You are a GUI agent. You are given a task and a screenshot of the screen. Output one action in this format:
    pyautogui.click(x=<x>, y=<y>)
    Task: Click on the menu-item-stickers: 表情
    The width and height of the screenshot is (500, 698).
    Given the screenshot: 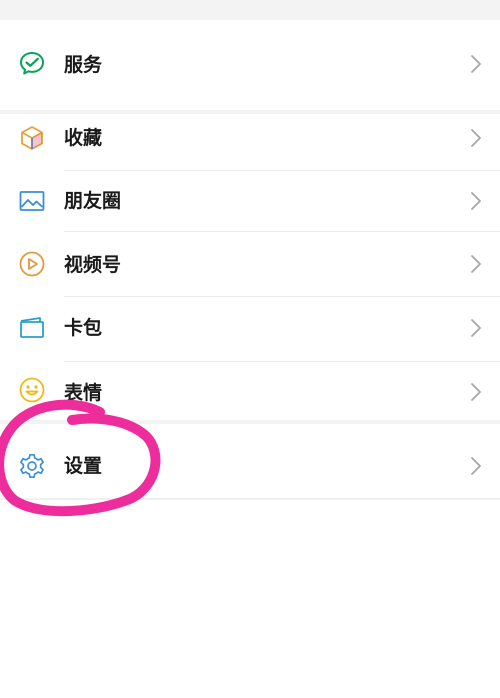 What is the action you would take?
    pyautogui.click(x=250, y=391)
    